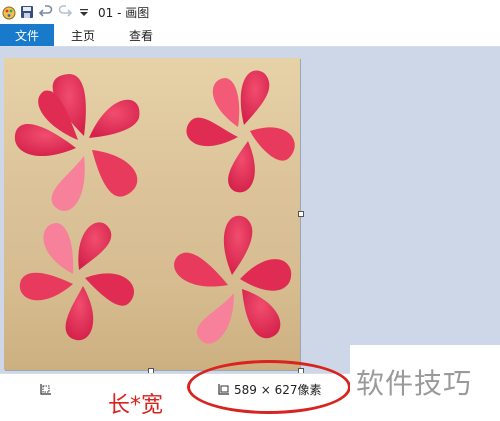  I want to click on cursor-position-icon, so click(45, 391).